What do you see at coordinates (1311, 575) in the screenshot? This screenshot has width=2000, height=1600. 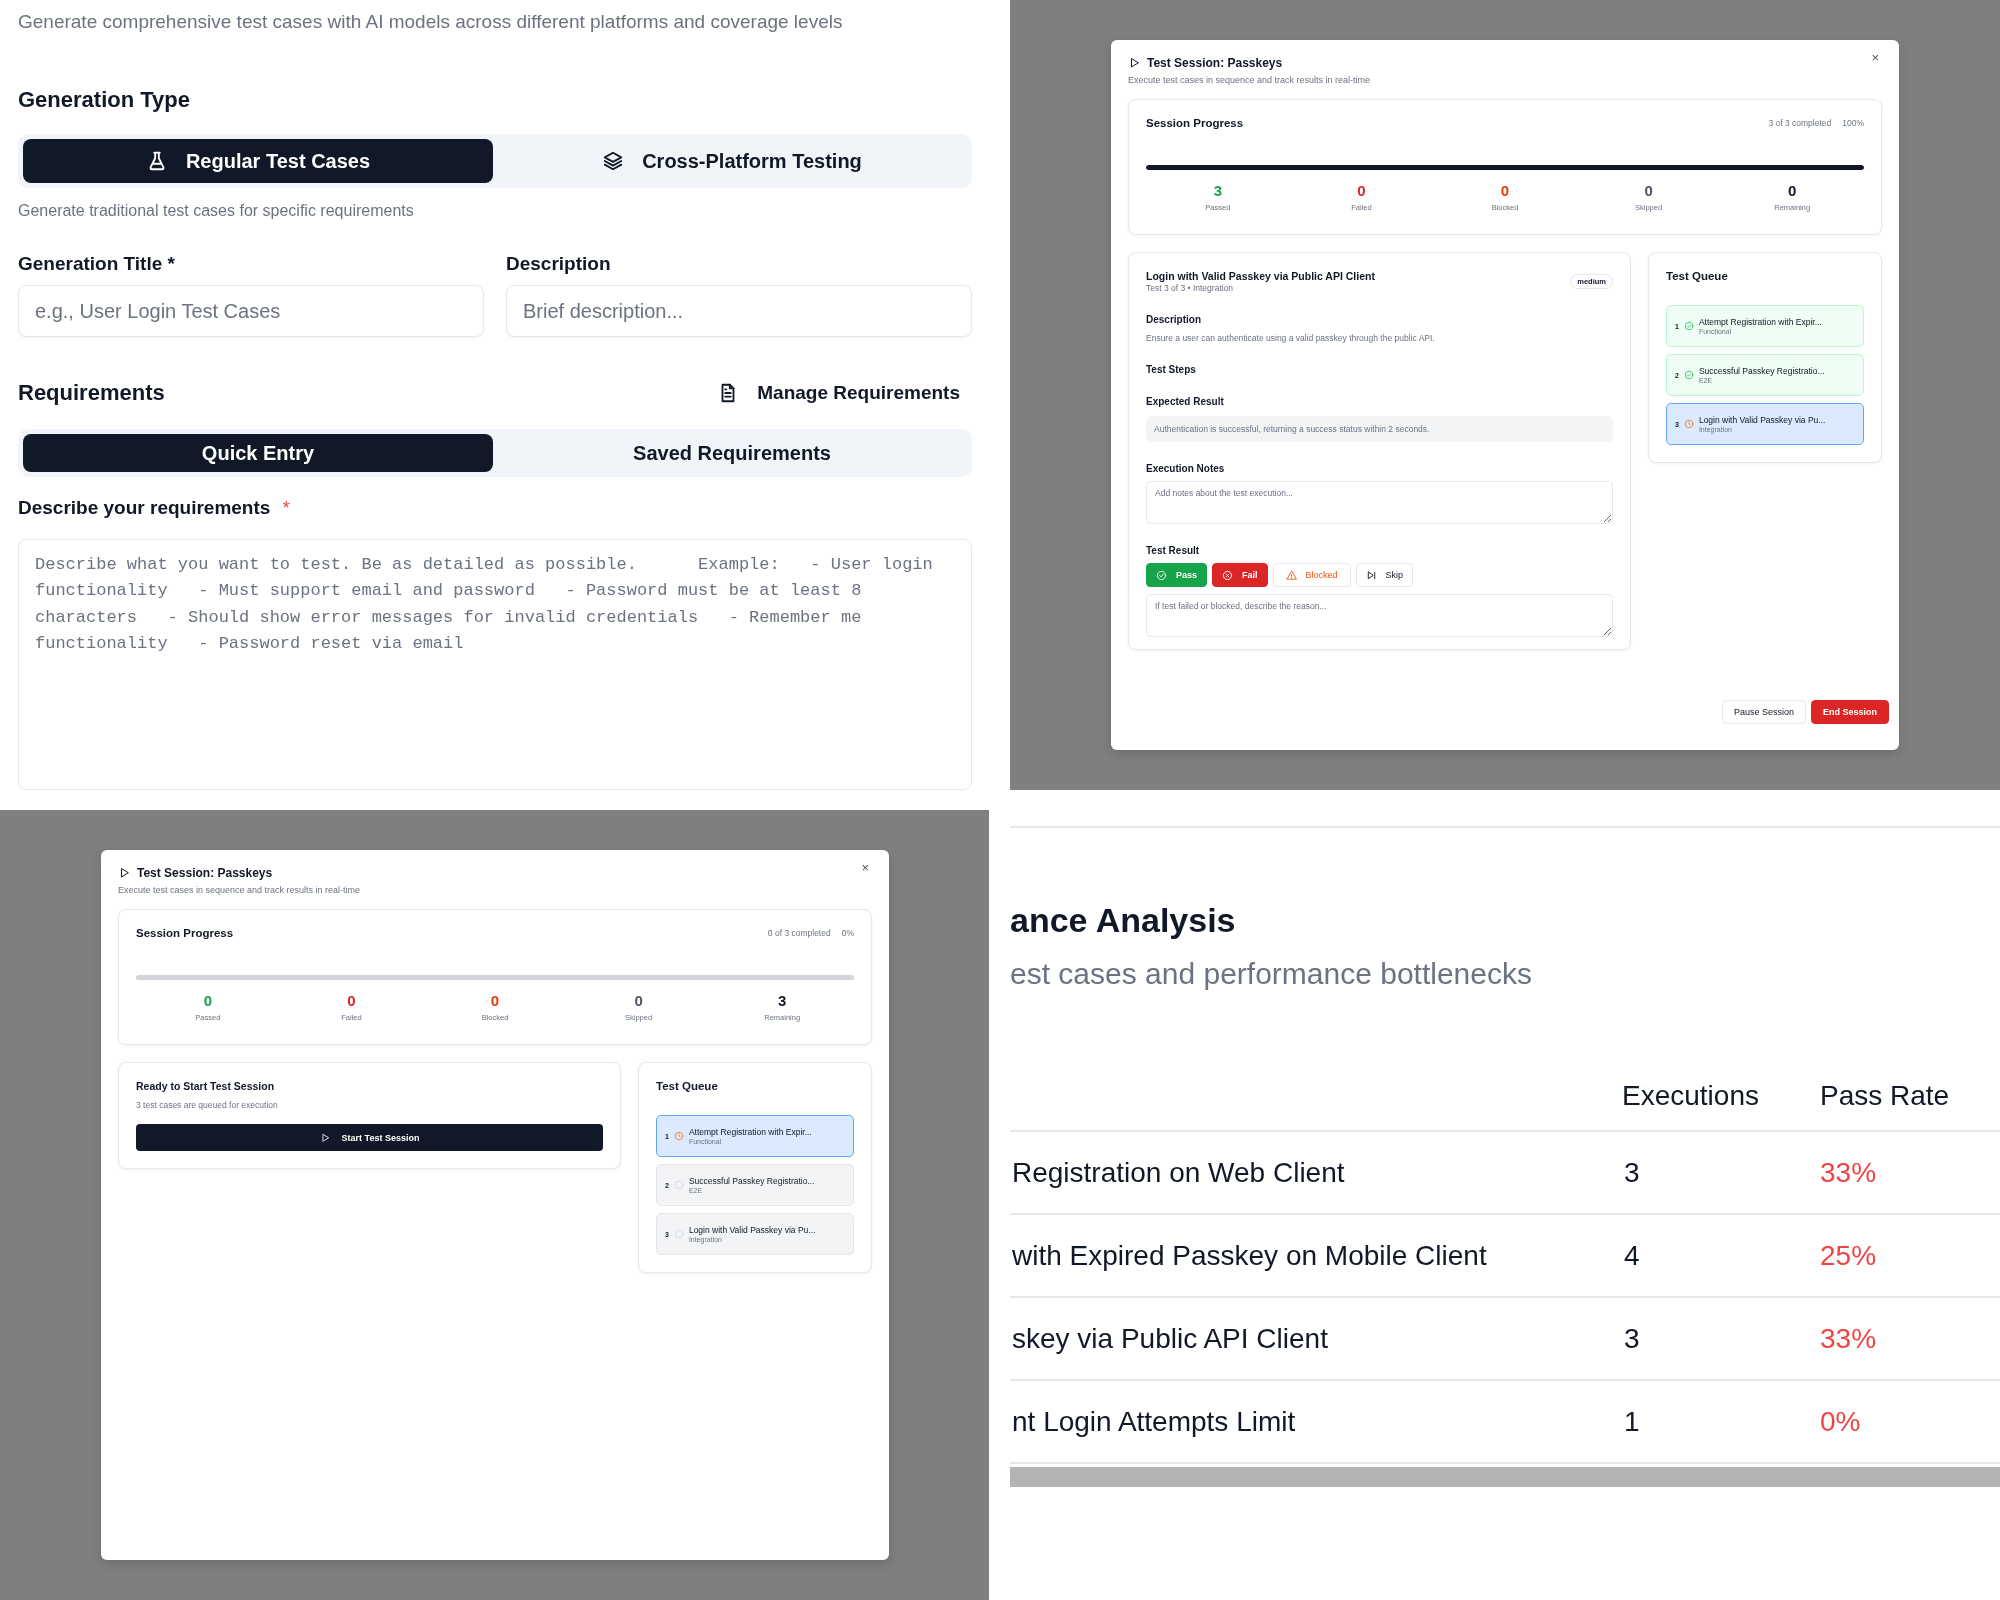 I see `blocked-button: Blocked` at bounding box center [1311, 575].